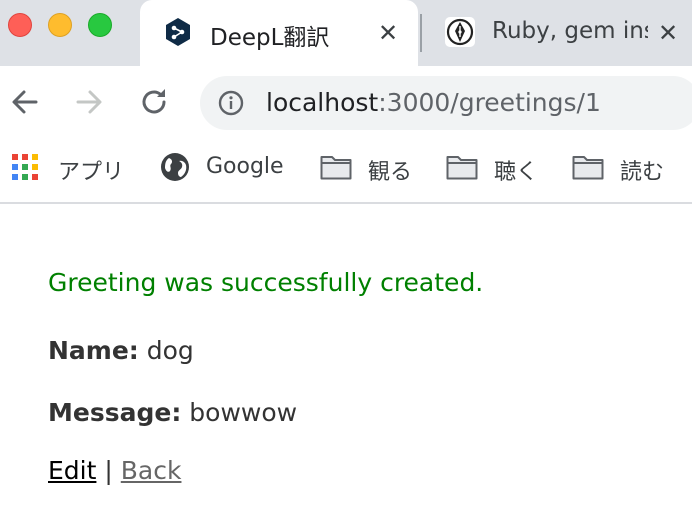  What do you see at coordinates (115, 412) in the screenshot?
I see `message-label: Message:` at bounding box center [115, 412].